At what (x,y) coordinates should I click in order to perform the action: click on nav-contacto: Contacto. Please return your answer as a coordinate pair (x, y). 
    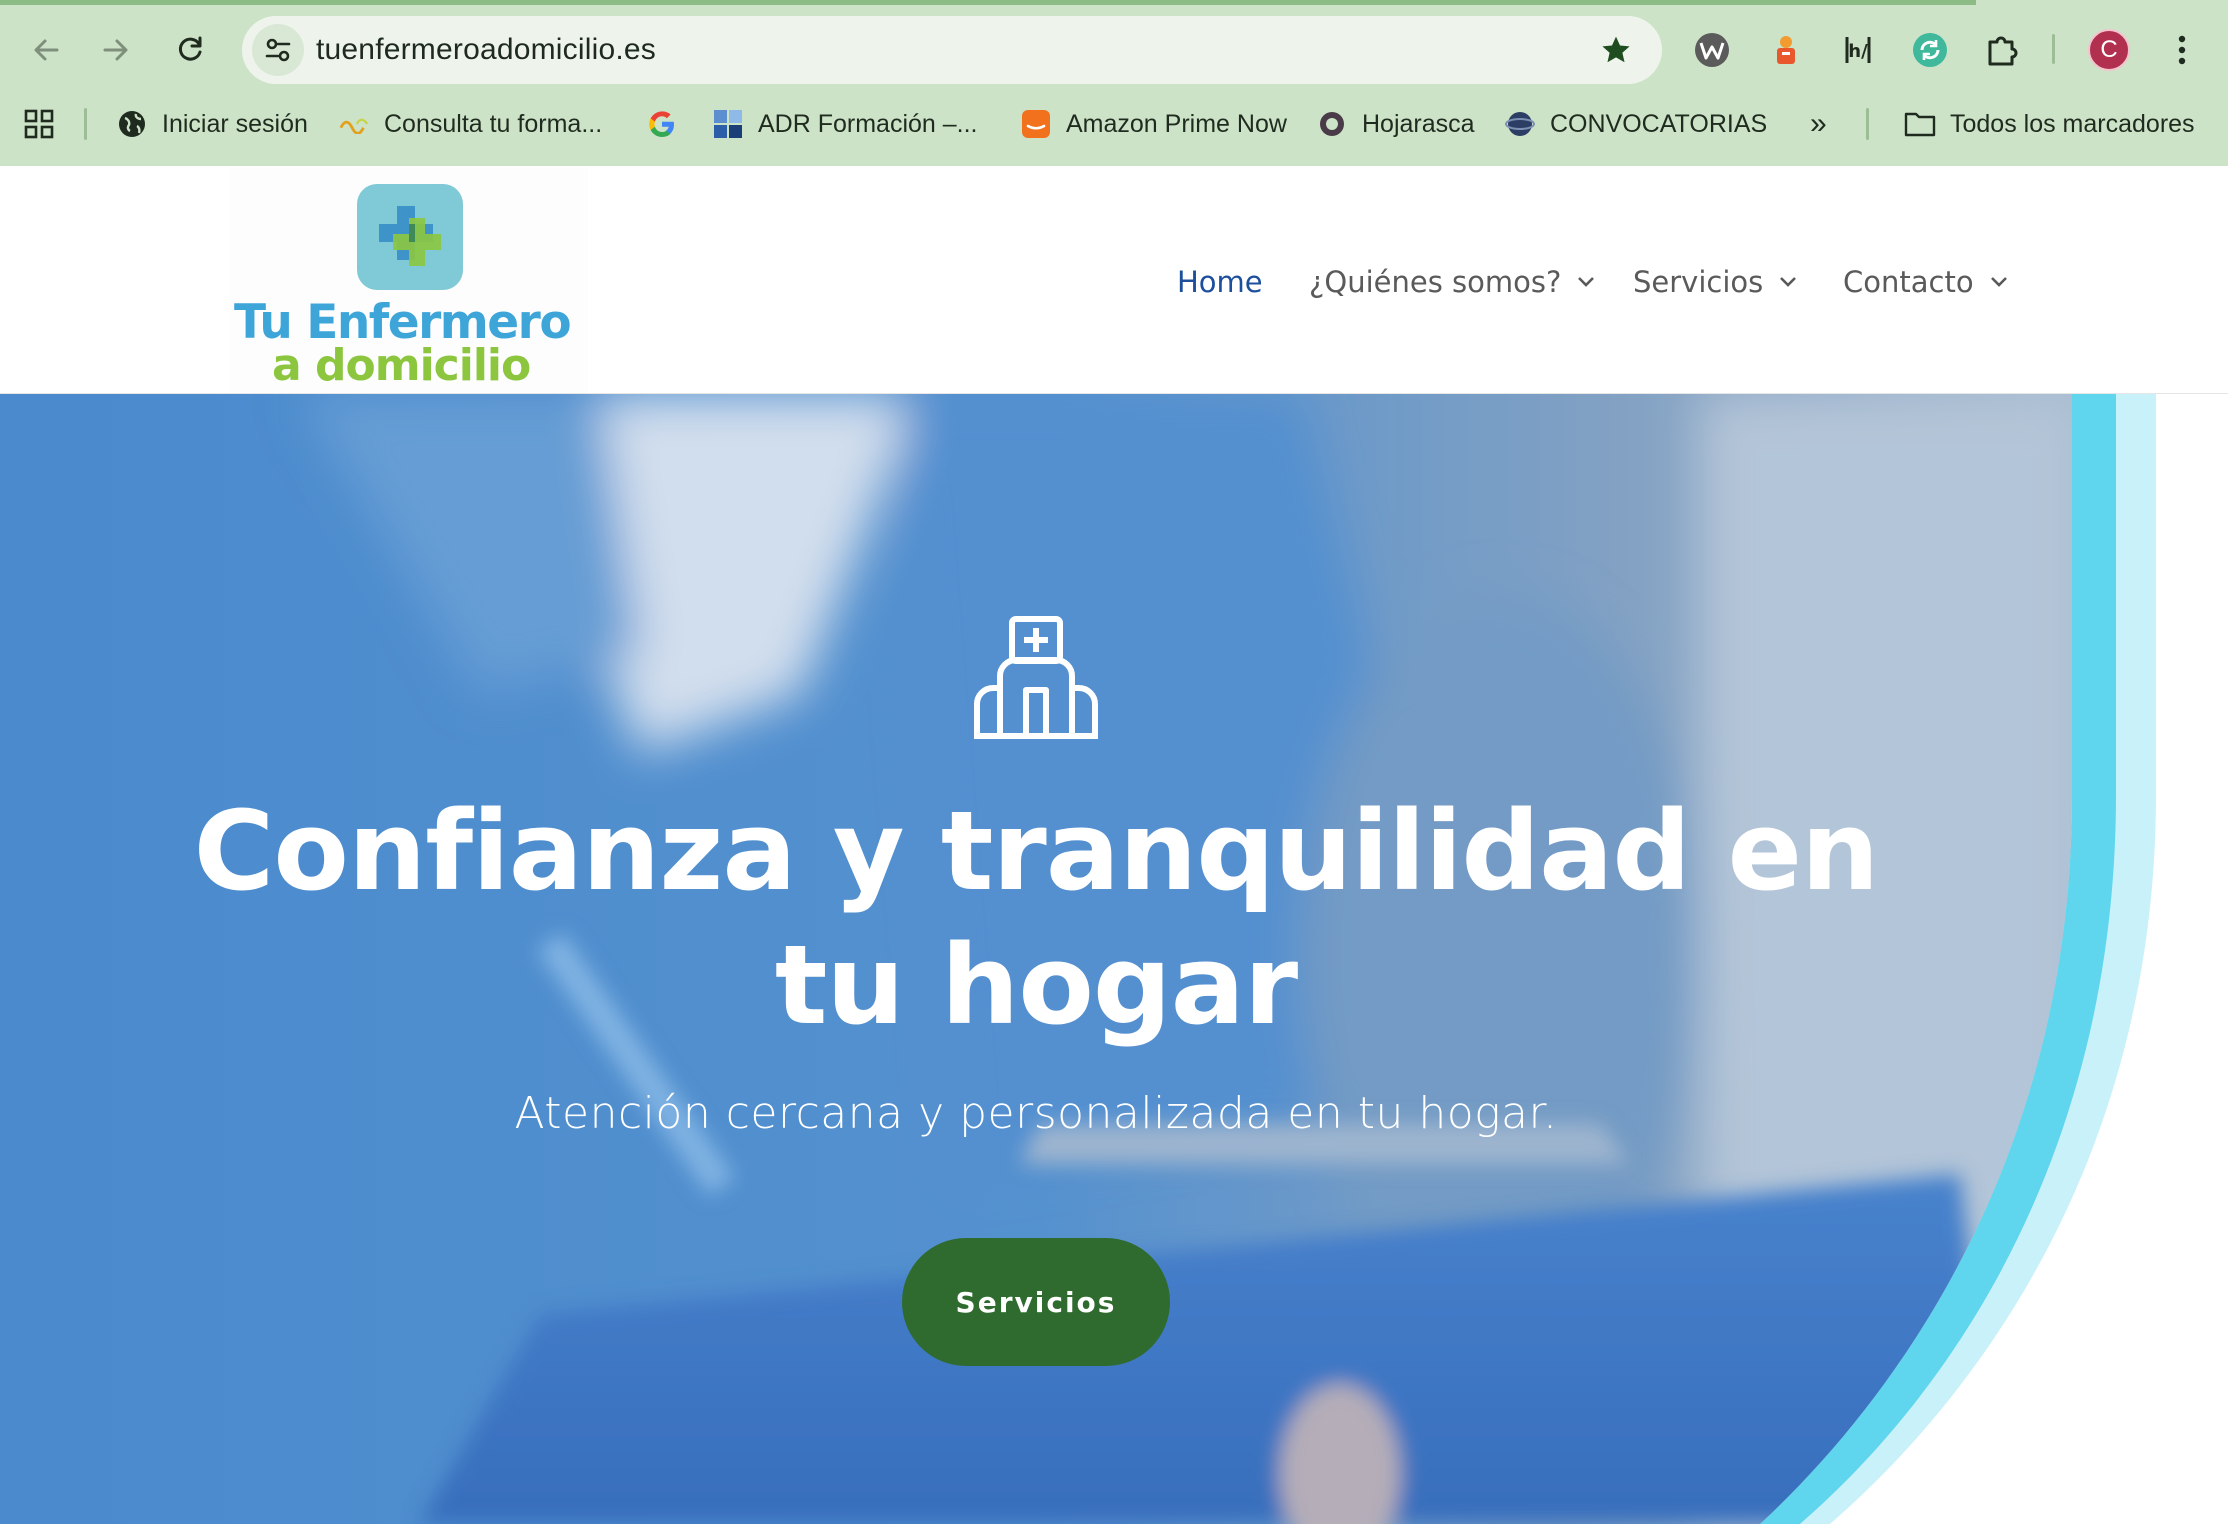
    Looking at the image, I should click on (1927, 282).